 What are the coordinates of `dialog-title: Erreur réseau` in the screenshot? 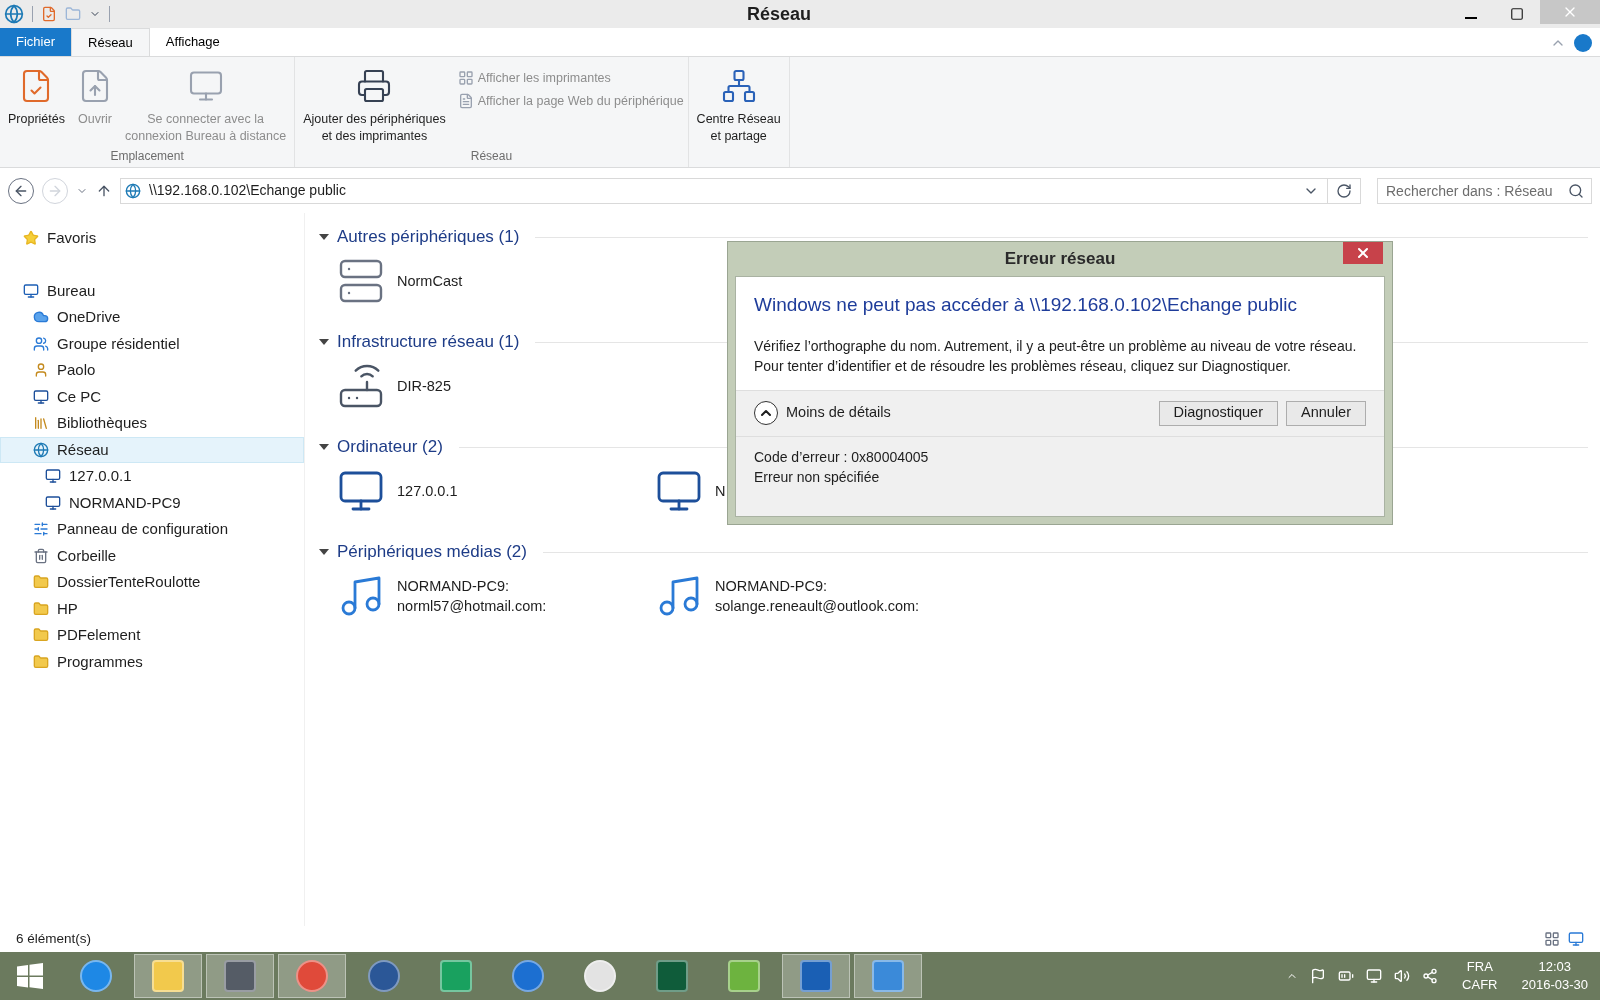 It's located at (1060, 259).